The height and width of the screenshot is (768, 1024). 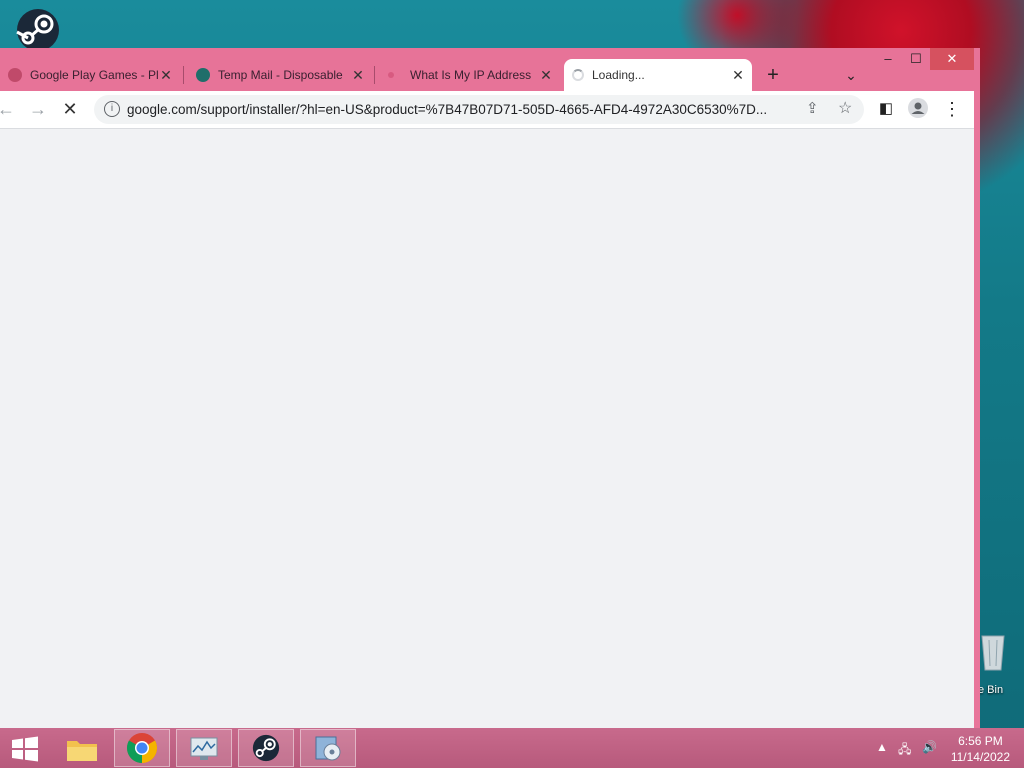 What do you see at coordinates (886, 109) in the screenshot?
I see `side-panel-icon: ◧` at bounding box center [886, 109].